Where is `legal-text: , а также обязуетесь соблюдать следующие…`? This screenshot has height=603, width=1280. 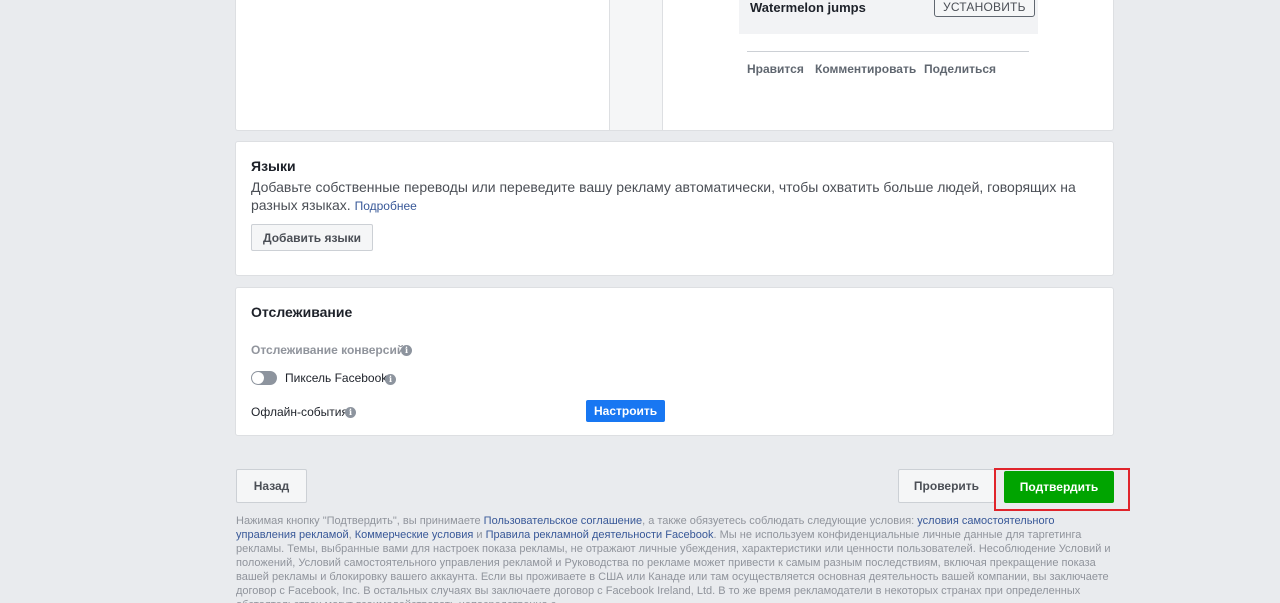 legal-text: , а также обязуетесь соблюдать следующие… is located at coordinates (780, 521).